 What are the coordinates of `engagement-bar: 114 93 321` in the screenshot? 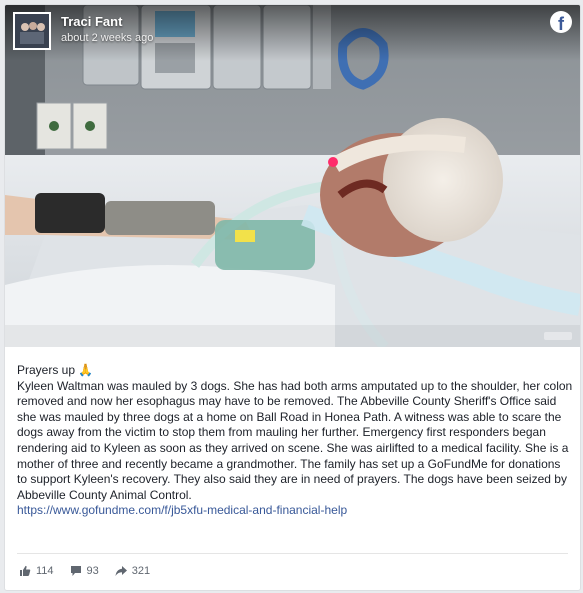 It's located at (92, 571).